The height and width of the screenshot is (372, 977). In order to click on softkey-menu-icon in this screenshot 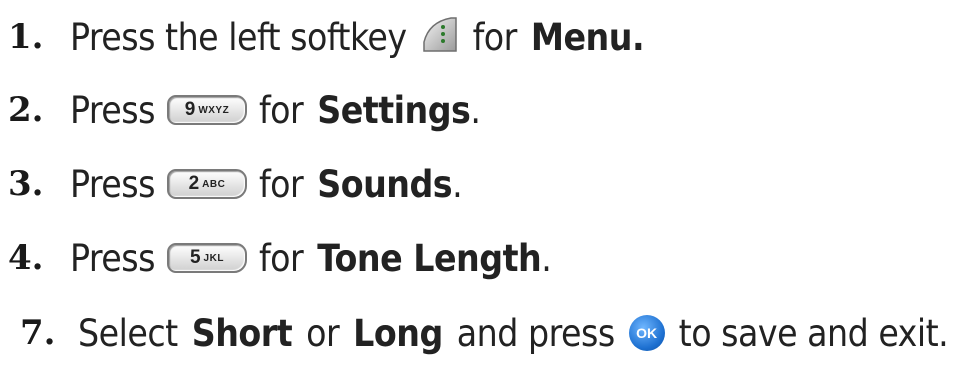, I will do `click(440, 37)`.